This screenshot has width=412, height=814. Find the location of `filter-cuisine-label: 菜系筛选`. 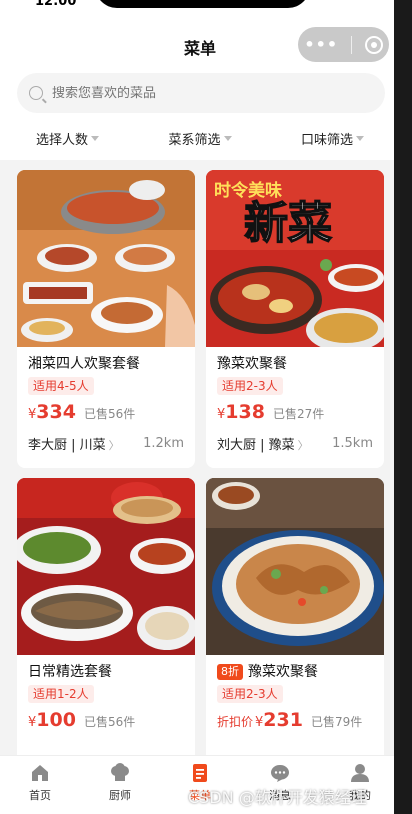

filter-cuisine-label: 菜系筛选 is located at coordinates (194, 140).